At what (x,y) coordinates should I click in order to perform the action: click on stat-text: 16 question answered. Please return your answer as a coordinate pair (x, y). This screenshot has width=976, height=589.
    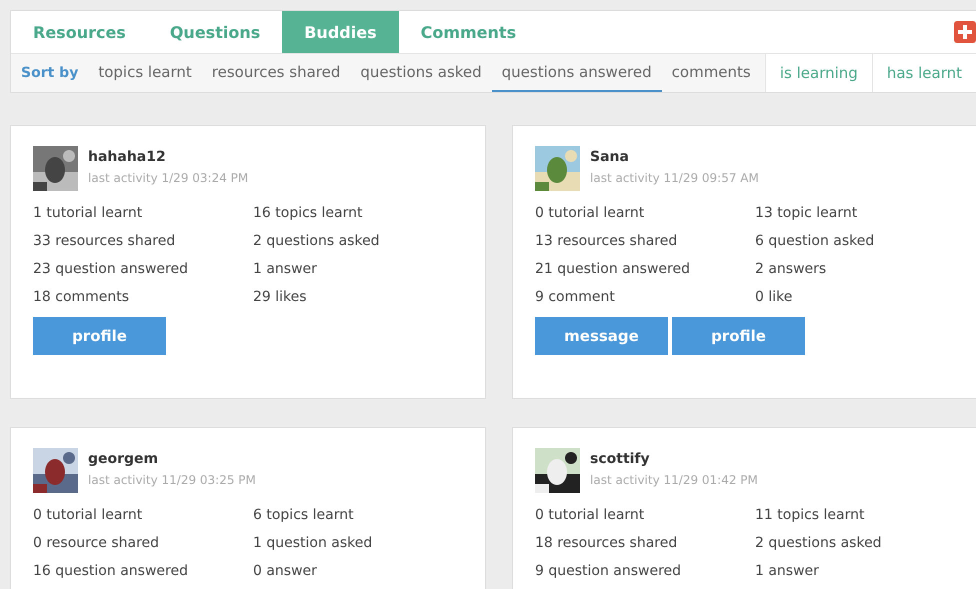
    Looking at the image, I should click on (111, 571).